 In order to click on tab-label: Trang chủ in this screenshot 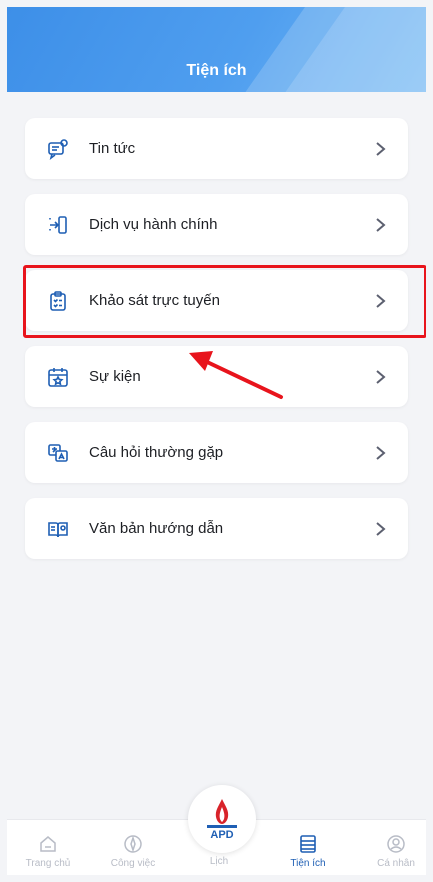, I will do `click(48, 863)`.